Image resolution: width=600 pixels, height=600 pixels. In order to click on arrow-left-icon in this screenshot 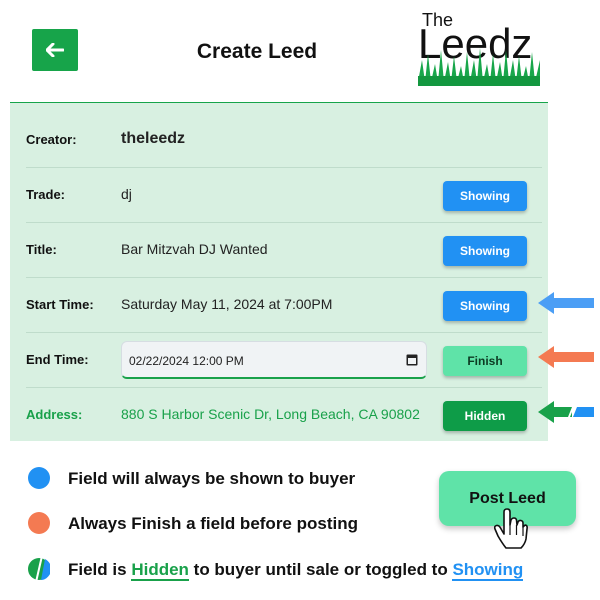, I will do `click(55, 50)`.